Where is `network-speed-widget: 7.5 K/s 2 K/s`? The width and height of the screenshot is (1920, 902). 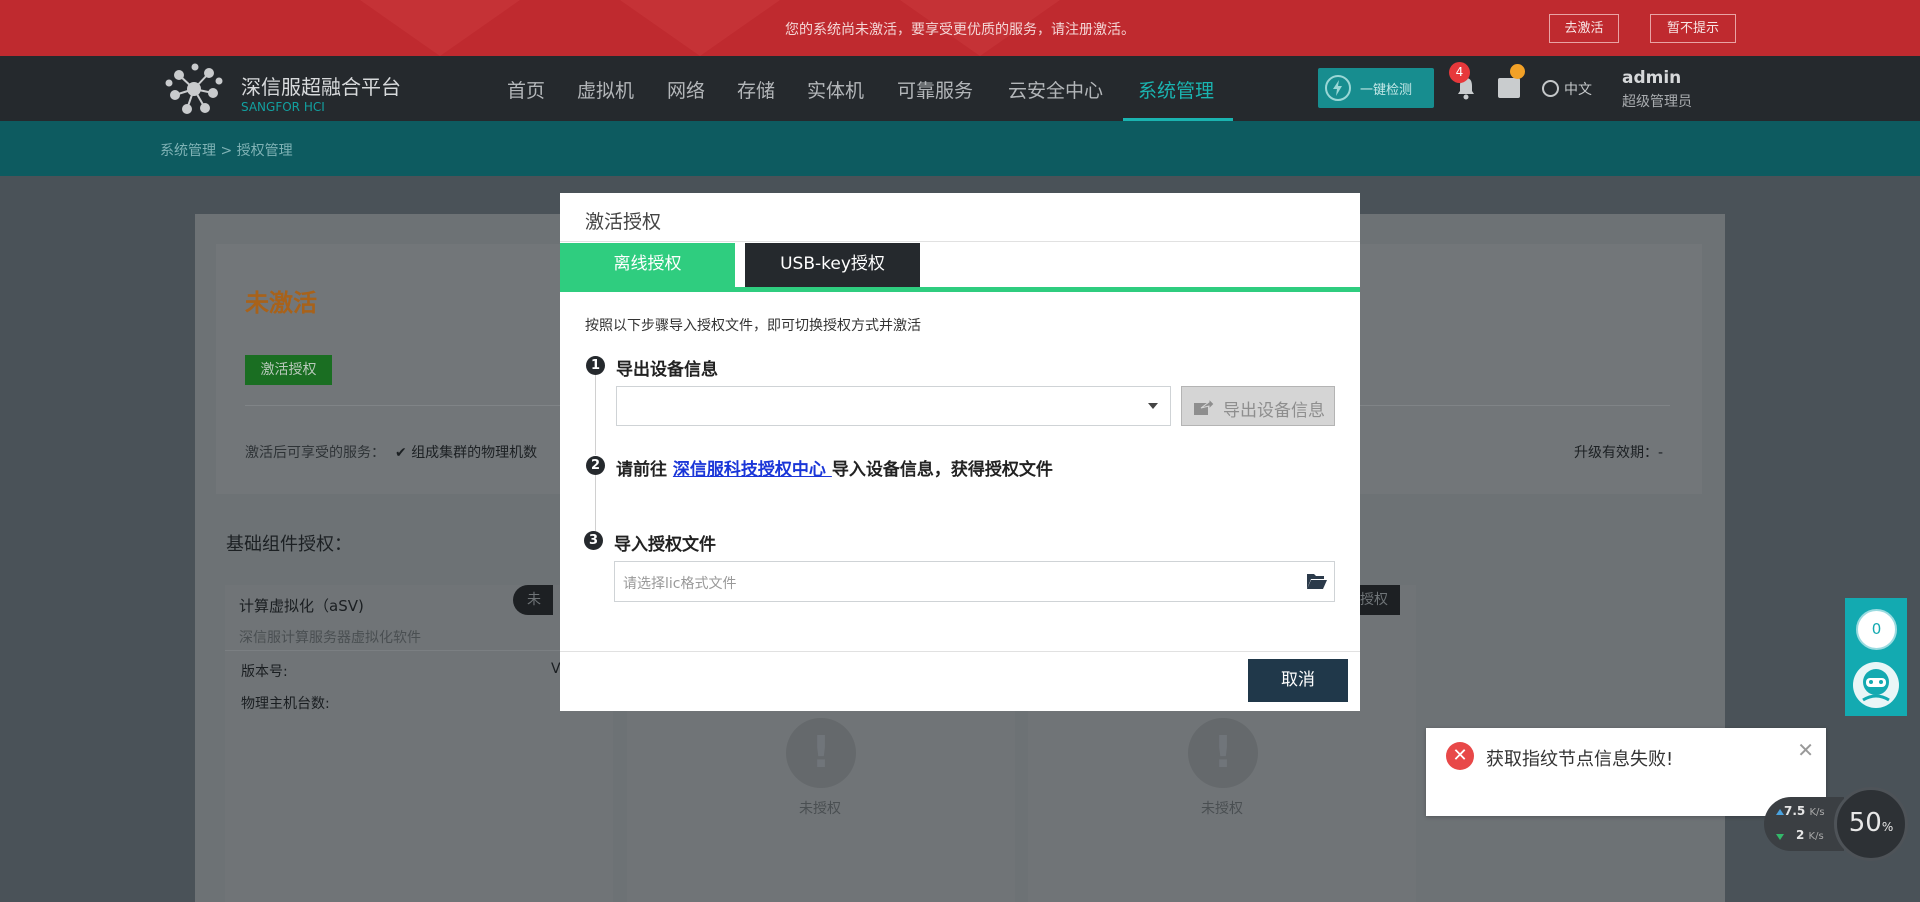
network-speed-widget: 7.5 K/s 2 K/s is located at coordinates (1804, 824).